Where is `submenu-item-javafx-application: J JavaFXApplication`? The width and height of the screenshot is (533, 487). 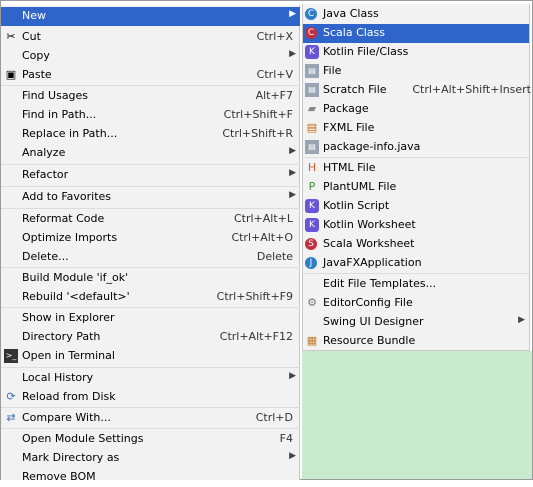
submenu-item-javafx-application: J JavaFXApplication is located at coordinates (416, 263).